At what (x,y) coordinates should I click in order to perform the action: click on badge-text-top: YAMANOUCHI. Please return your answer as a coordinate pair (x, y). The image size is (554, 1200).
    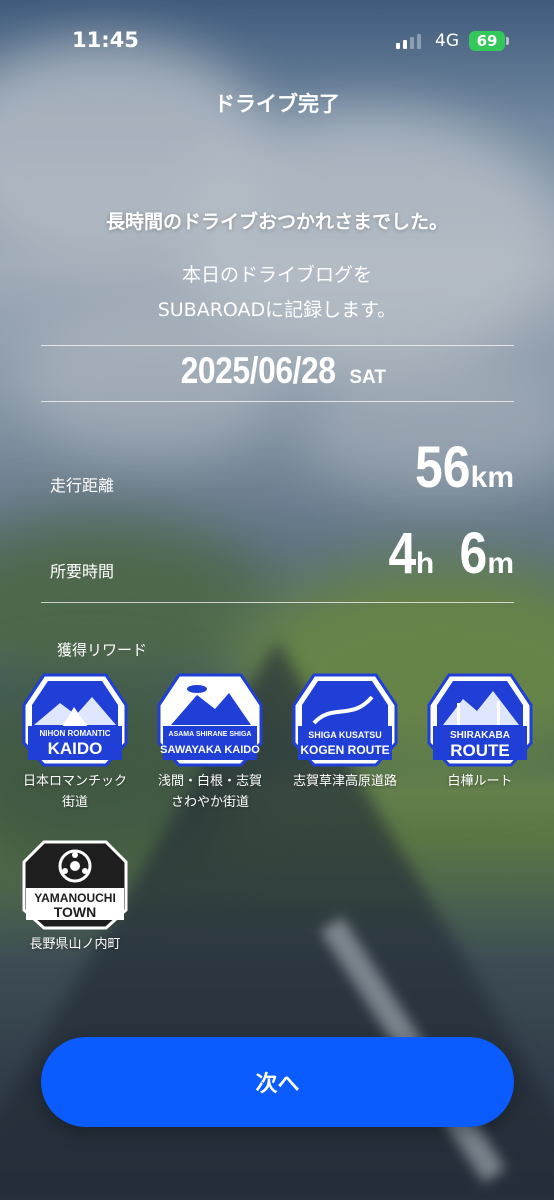
    Looking at the image, I should click on (75, 898).